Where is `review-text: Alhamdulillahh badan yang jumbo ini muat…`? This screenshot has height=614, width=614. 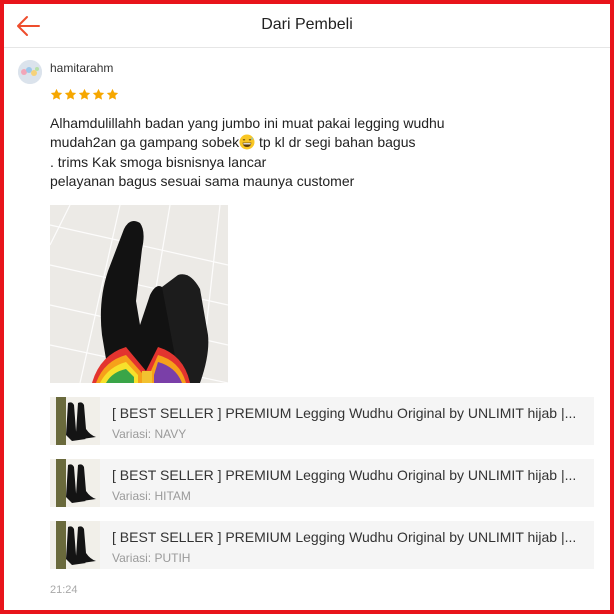 review-text: Alhamdulillahh badan yang jumbo ini muat… is located at coordinates (320, 152).